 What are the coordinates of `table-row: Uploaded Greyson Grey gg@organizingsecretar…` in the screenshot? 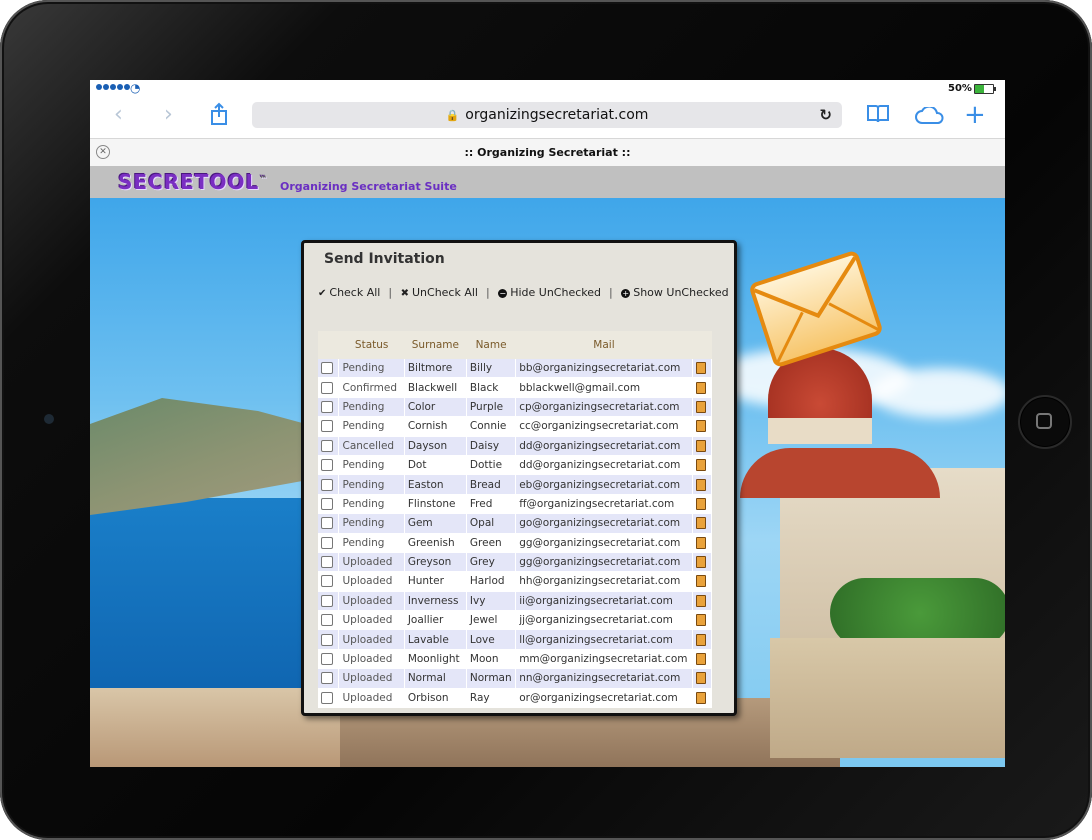 It's located at (515, 562).